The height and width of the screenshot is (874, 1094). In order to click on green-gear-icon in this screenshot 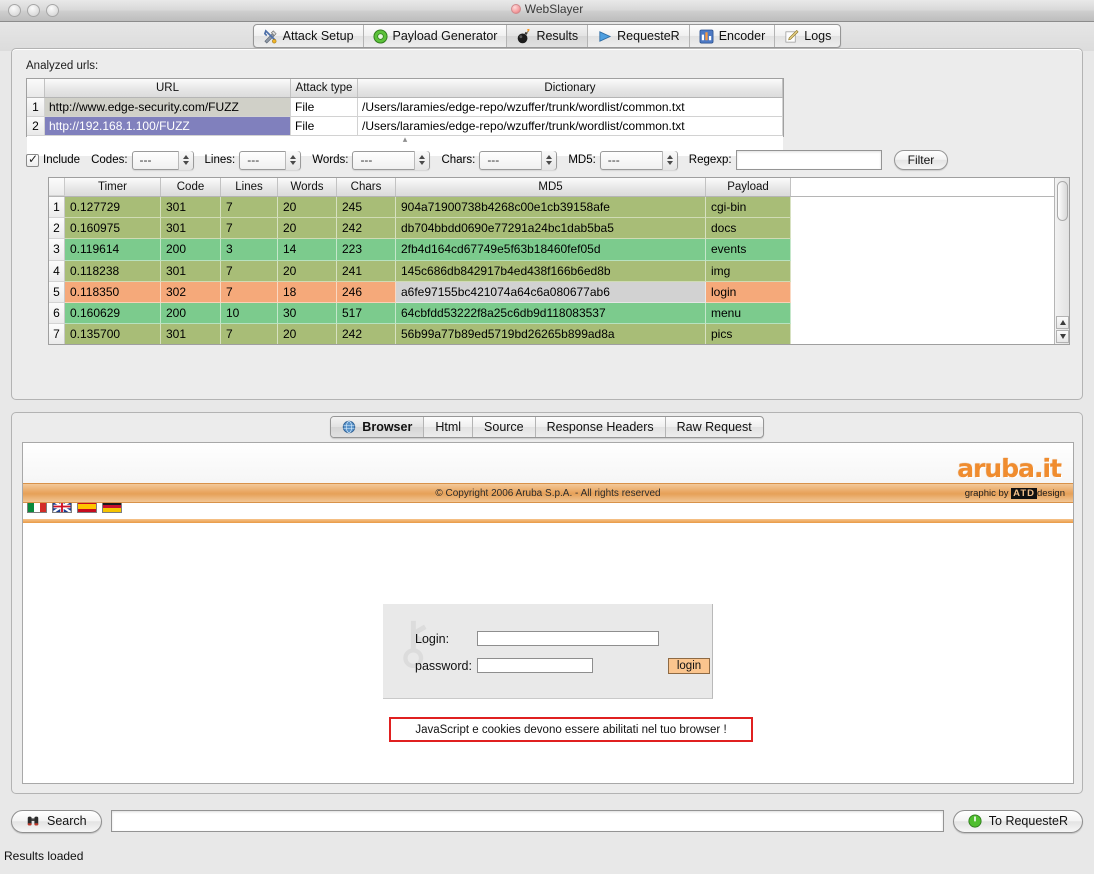, I will do `click(380, 36)`.